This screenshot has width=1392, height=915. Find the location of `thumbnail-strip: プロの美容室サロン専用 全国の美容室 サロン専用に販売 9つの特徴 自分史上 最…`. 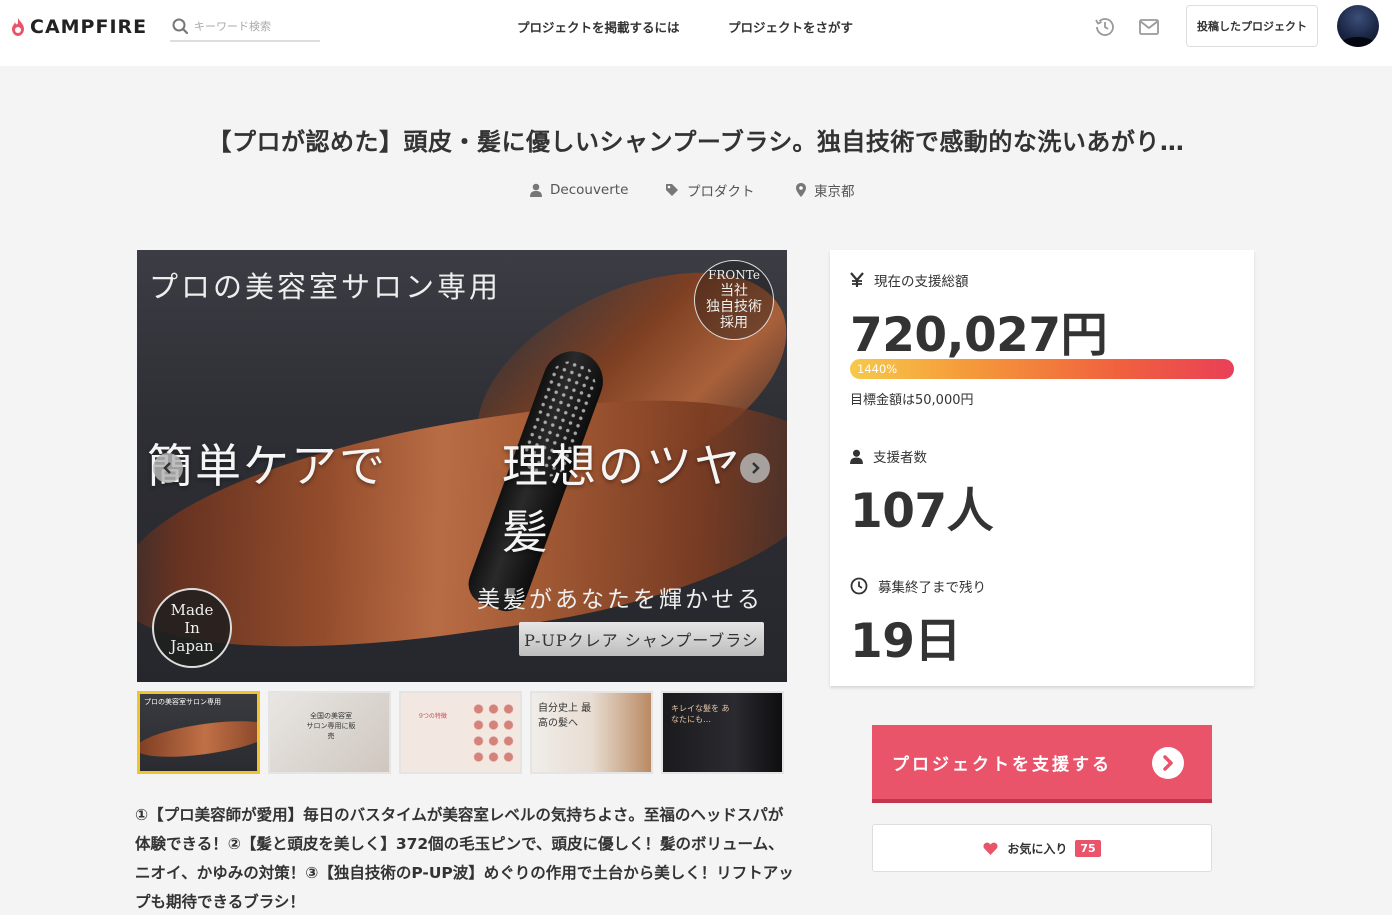

thumbnail-strip: プロの美容室サロン専用 全国の美容室 サロン専用に販売 9つの特徴 自分史上 最… is located at coordinates (460, 732).